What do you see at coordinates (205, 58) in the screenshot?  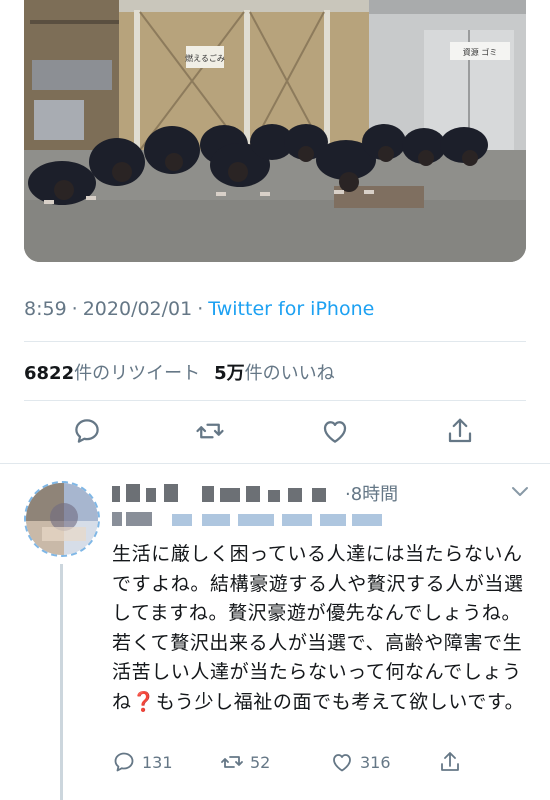 I see `photo-sign-left-text: 燃えるごみ` at bounding box center [205, 58].